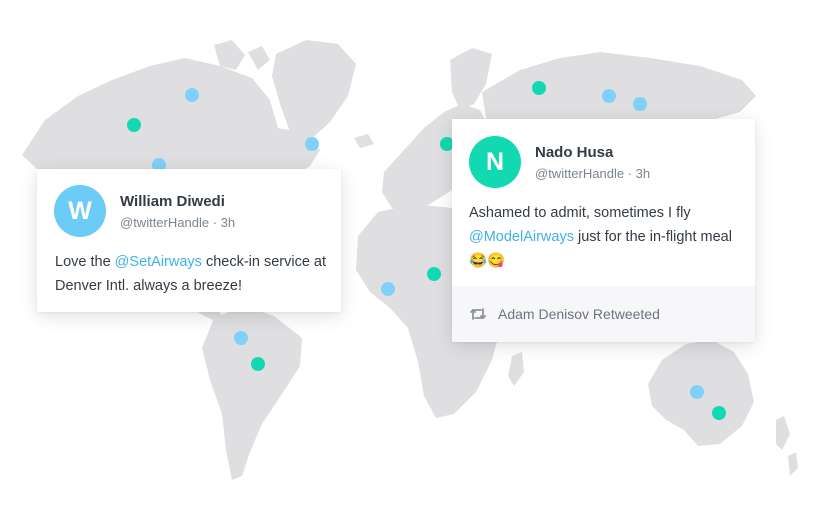  I want to click on retweet-label: Adam Denisov Retweeted, so click(579, 314).